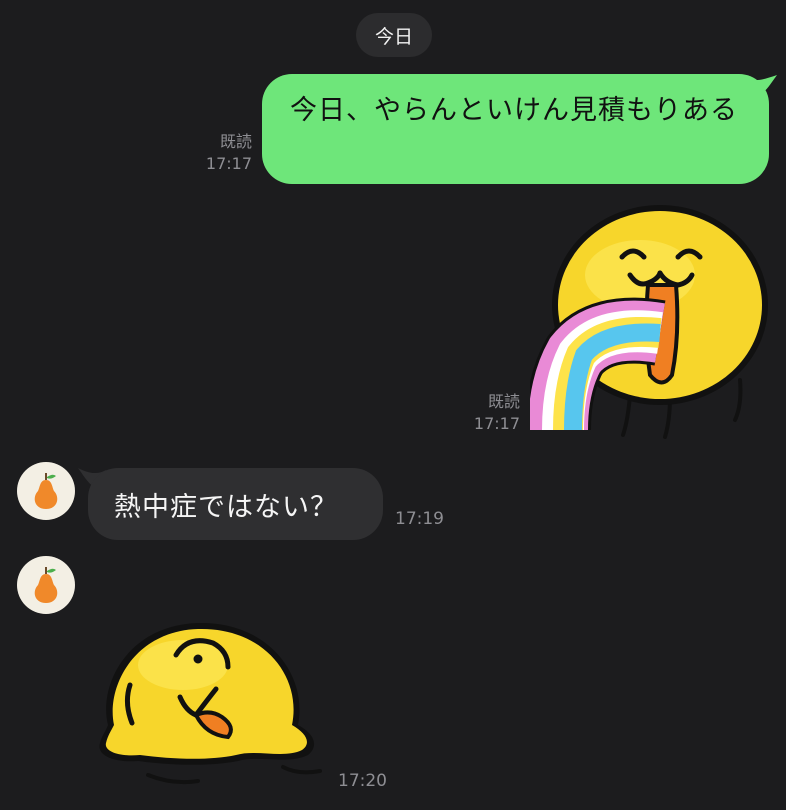 The width and height of the screenshot is (786, 810). Describe the element at coordinates (394, 35) in the screenshot. I see `date-divider: 今日` at that location.